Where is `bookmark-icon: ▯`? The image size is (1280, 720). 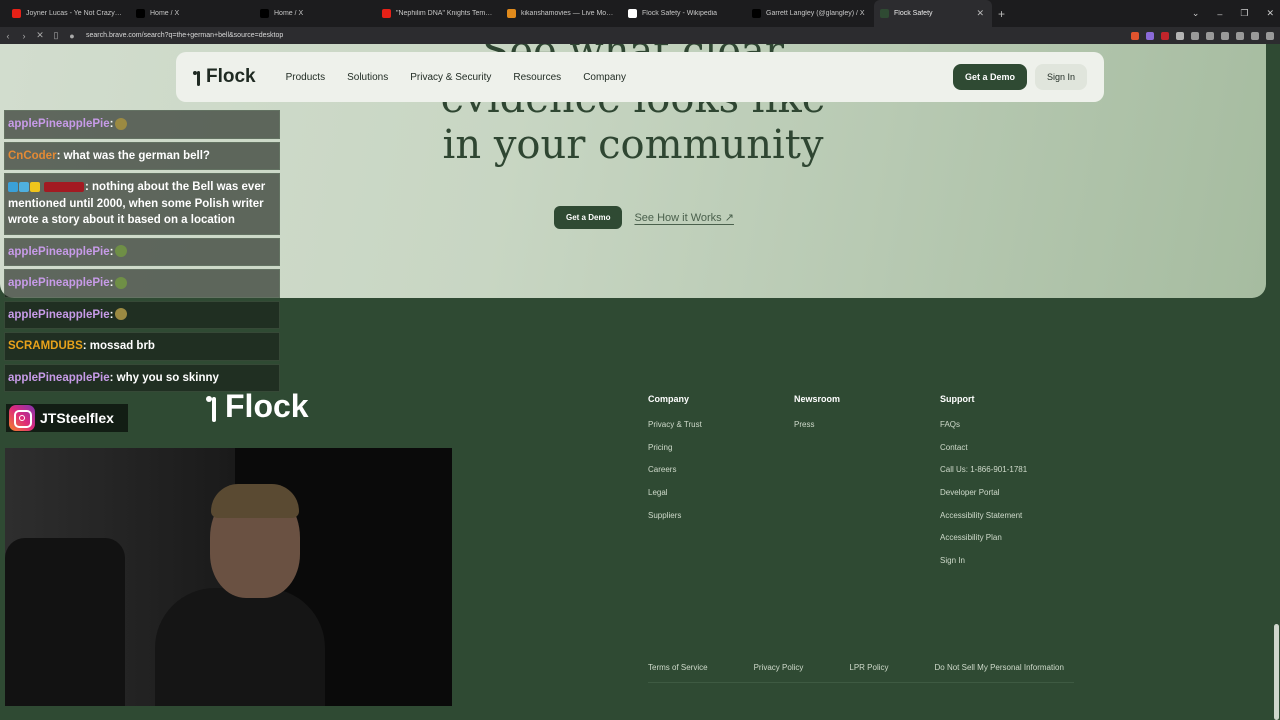
bookmark-icon: ▯ is located at coordinates (56, 35).